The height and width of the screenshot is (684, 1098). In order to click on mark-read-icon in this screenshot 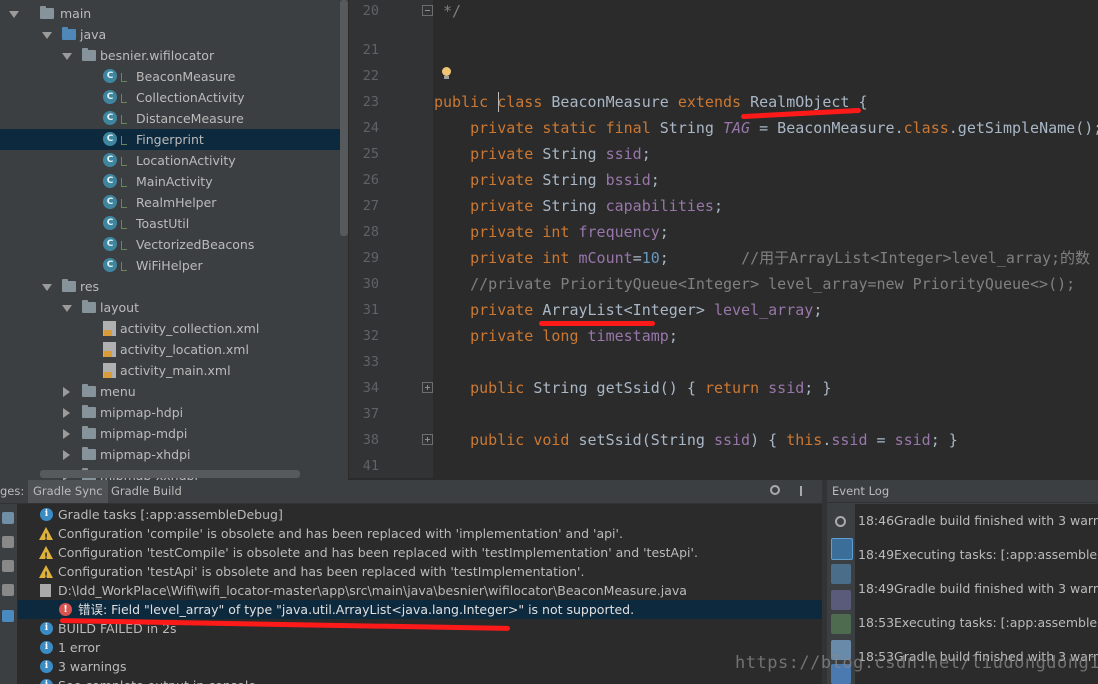, I will do `click(841, 600)`.